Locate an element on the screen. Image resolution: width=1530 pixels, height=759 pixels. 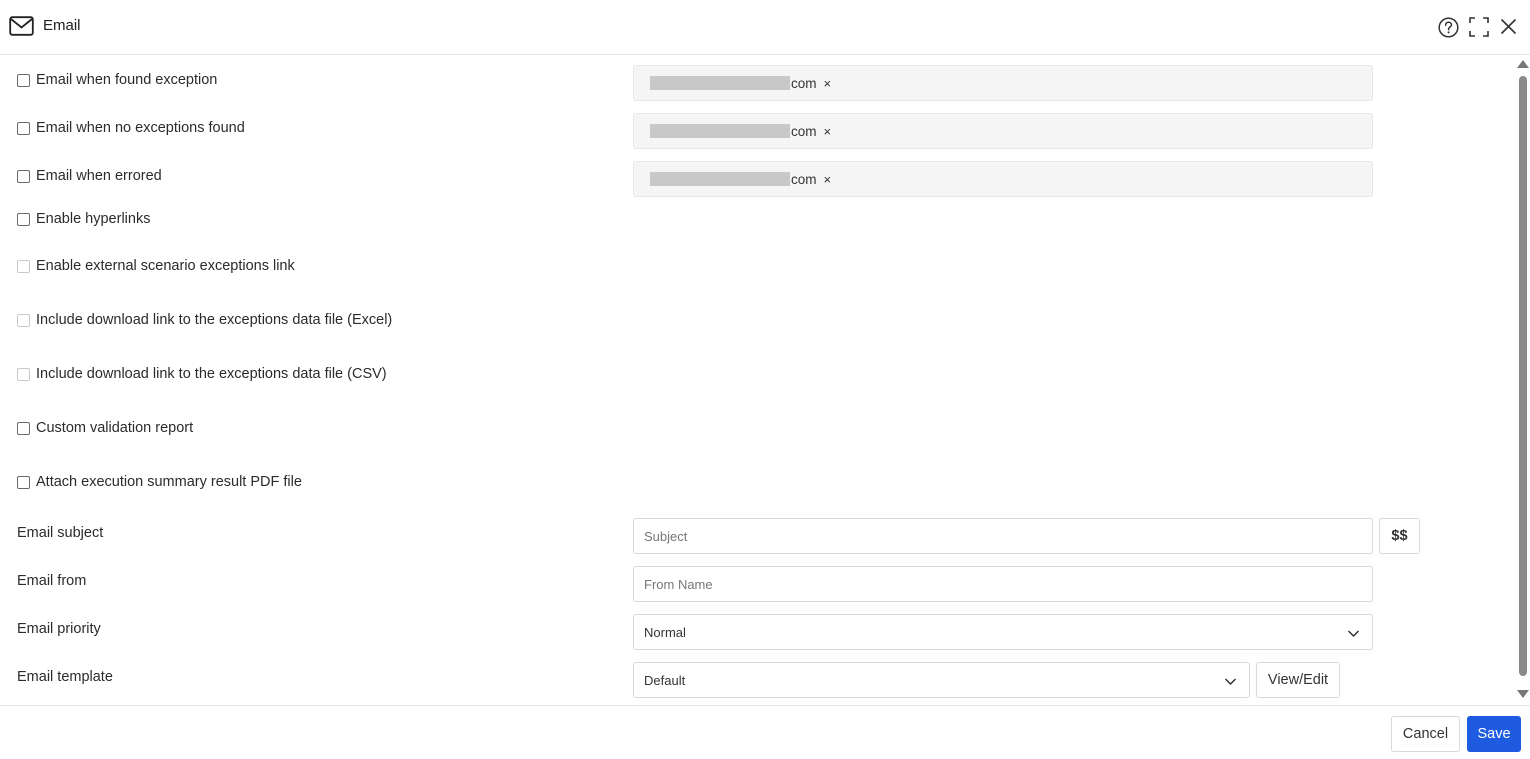
scroll-up-arrow-icon is located at coordinates (1523, 64).